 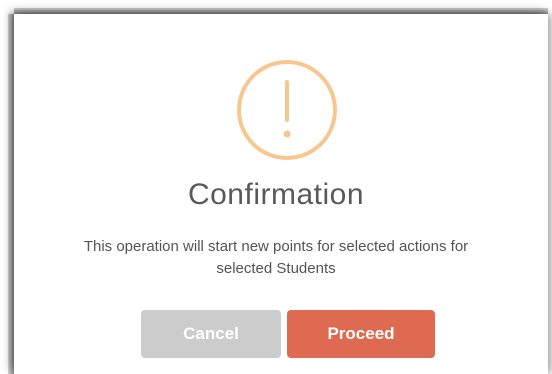 I want to click on dialog-title: Confirmation, so click(x=276, y=194).